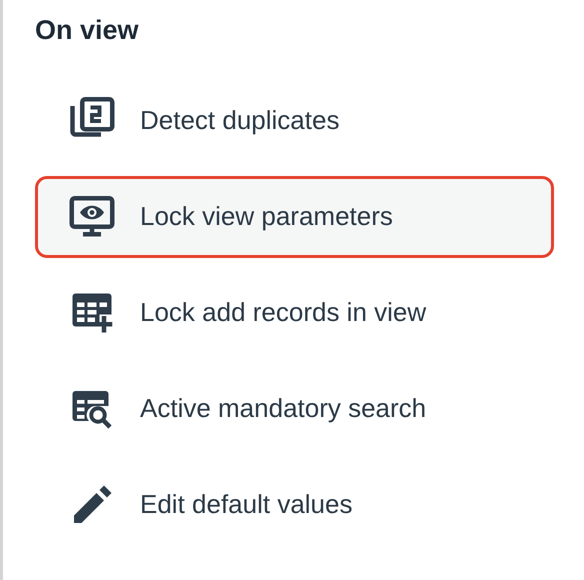 The image size is (584, 580). What do you see at coordinates (294, 217) in the screenshot?
I see `menu-item: Lock view parameters` at bounding box center [294, 217].